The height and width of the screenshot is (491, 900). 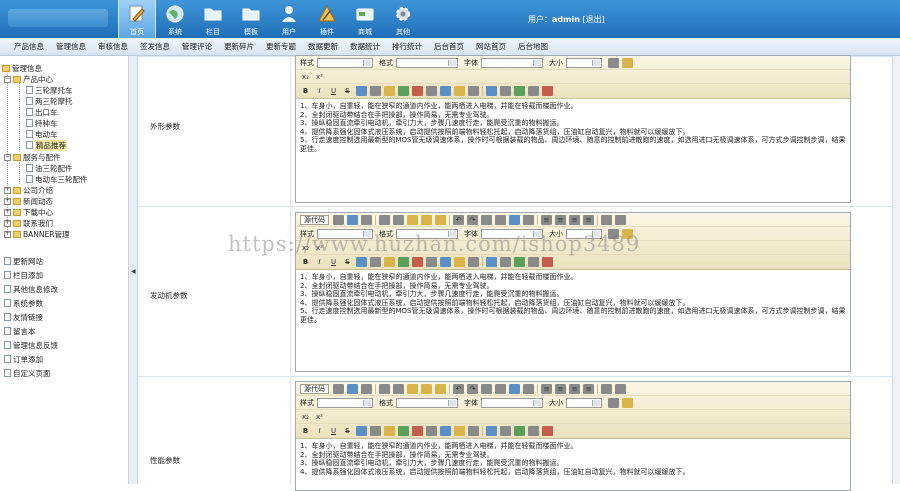 What do you see at coordinates (28, 201) in the screenshot?
I see `tree-node: + 新闻动态` at bounding box center [28, 201].